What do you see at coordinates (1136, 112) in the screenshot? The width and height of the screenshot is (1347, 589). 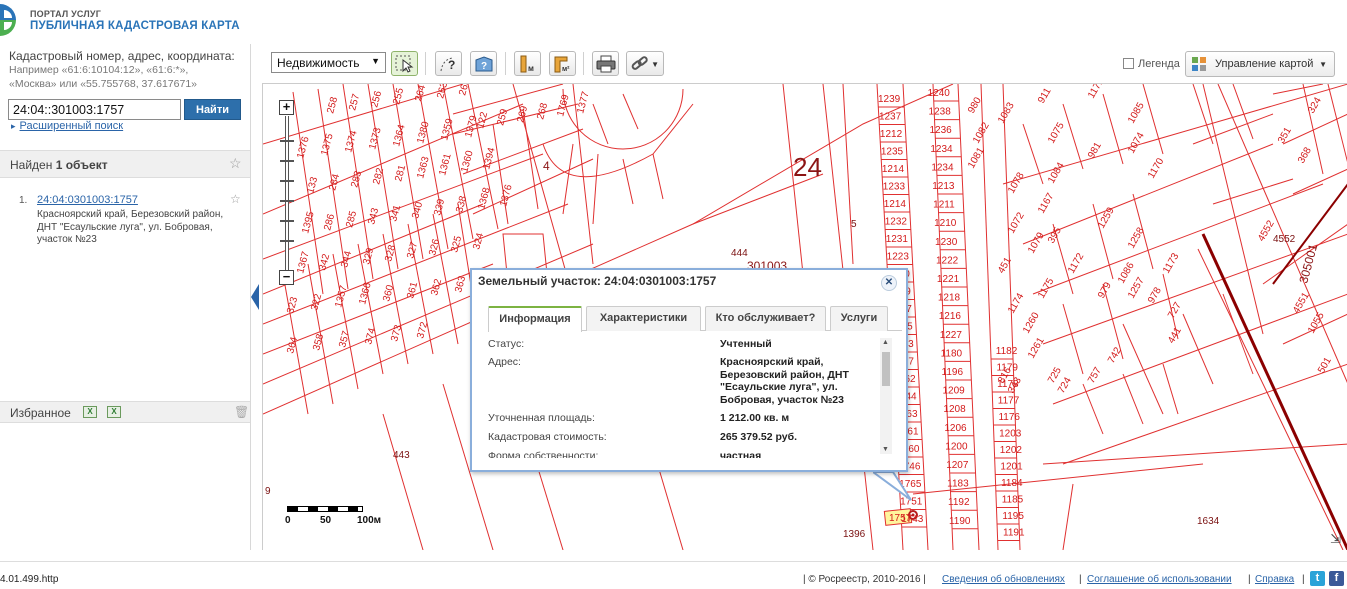 I see `parcel-number-label: 1085` at bounding box center [1136, 112].